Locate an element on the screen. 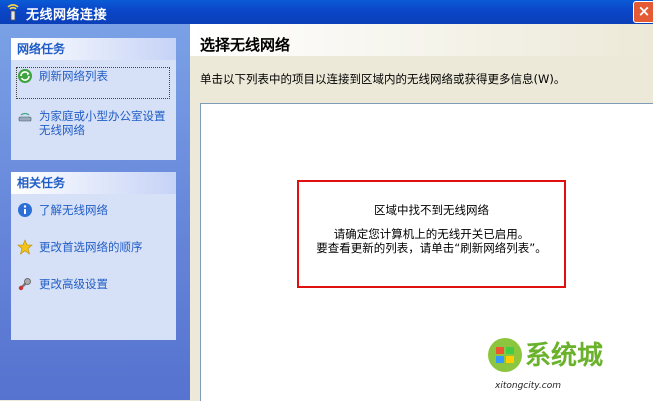  setup-wireless-network-link: 为家庭或小型办公室设置无线网络 is located at coordinates (93, 128).